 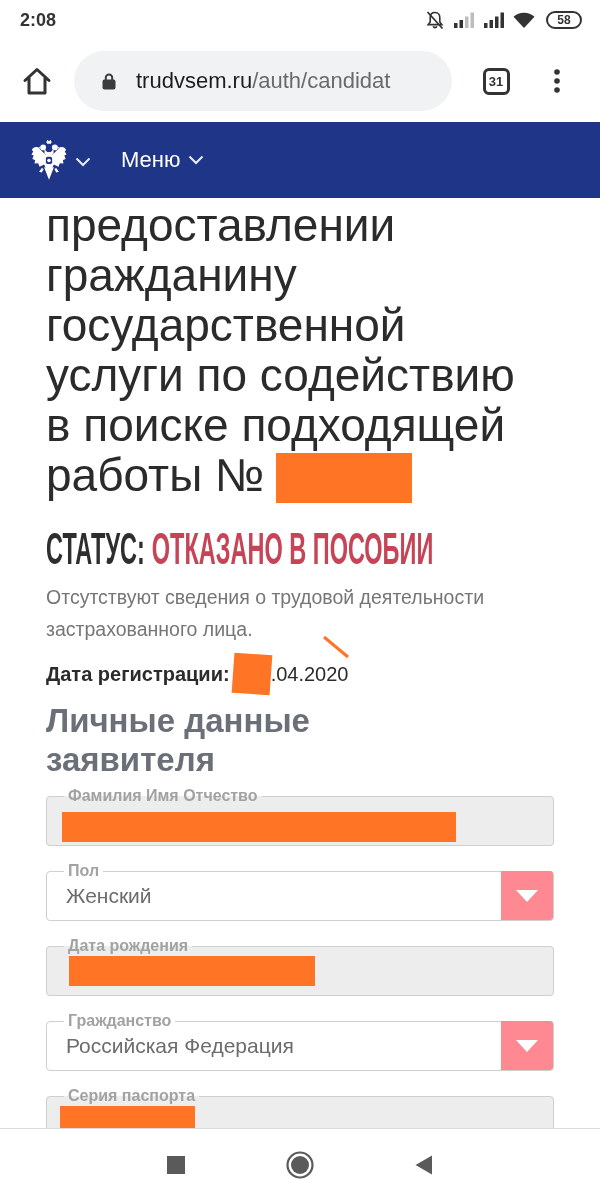 What do you see at coordinates (176, 1164) in the screenshot?
I see `recents-icon` at bounding box center [176, 1164].